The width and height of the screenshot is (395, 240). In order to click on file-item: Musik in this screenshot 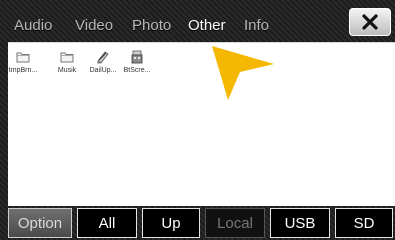, I will do `click(67, 62)`.